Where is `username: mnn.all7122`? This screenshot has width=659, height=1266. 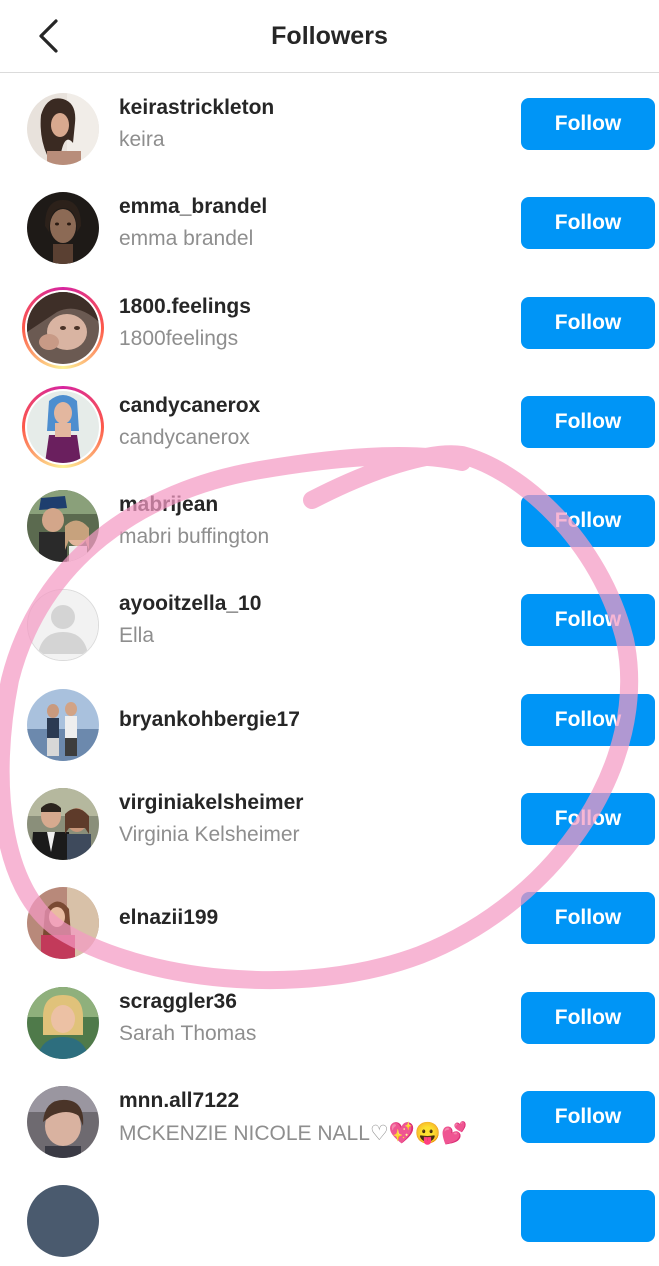
username: mnn.all7122 is located at coordinates (179, 1101).